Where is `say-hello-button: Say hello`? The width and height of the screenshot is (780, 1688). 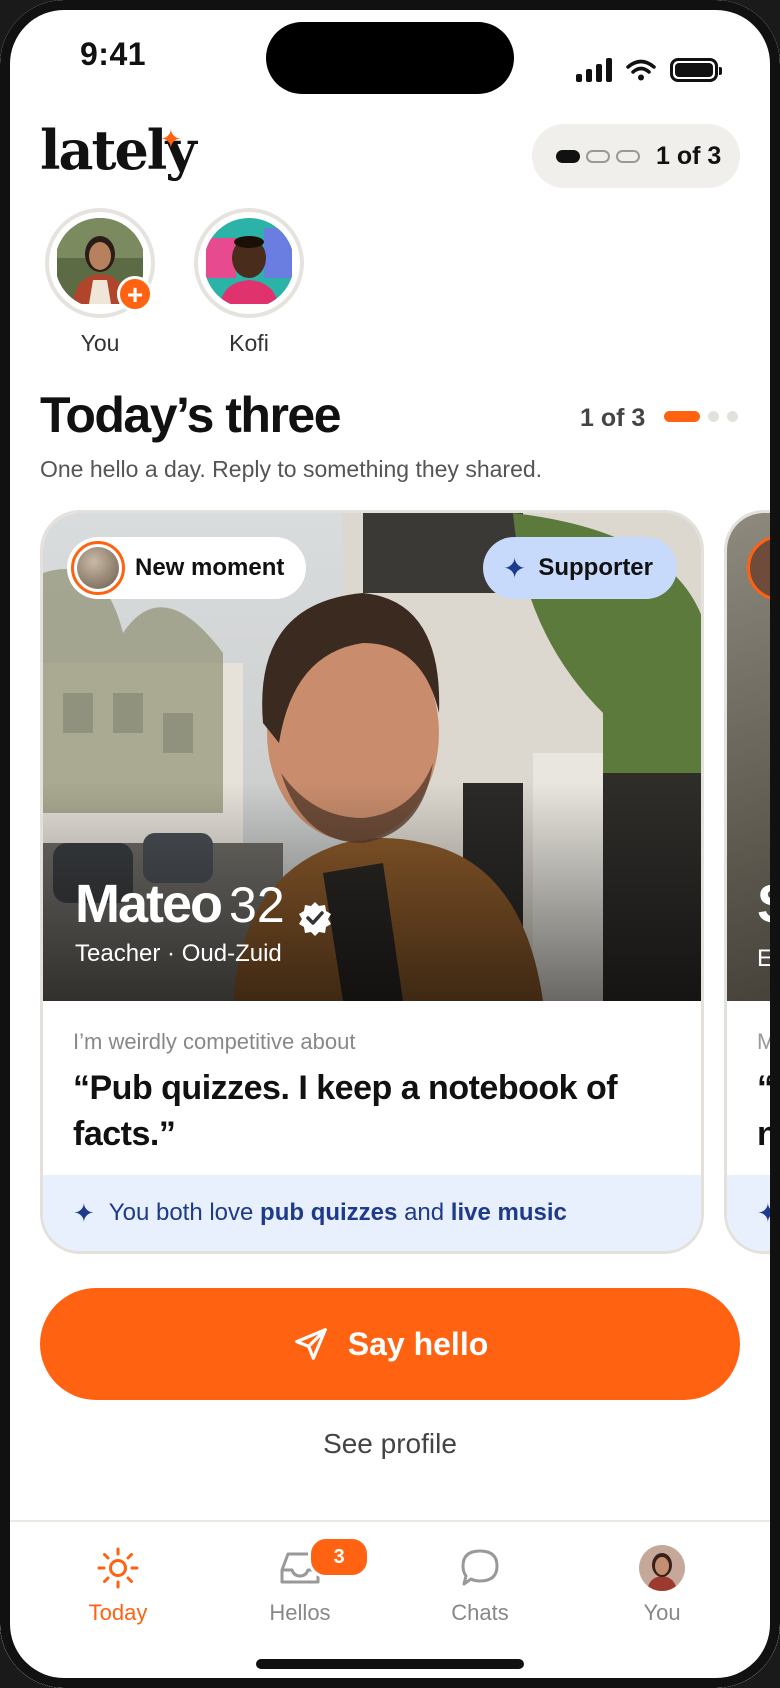 say-hello-button: Say hello is located at coordinates (390, 1344).